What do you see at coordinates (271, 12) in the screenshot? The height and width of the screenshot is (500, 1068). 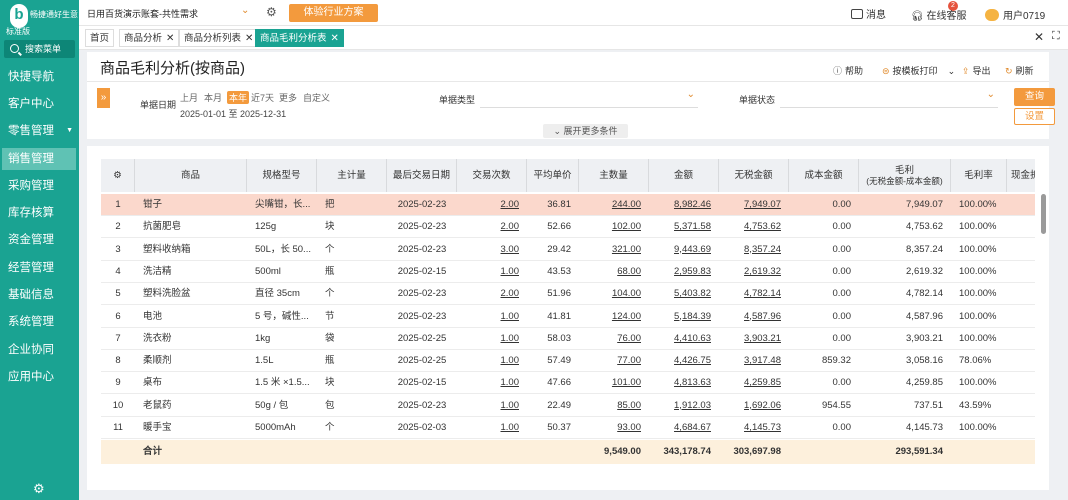 I see `gear-icon: ⚙` at bounding box center [271, 12].